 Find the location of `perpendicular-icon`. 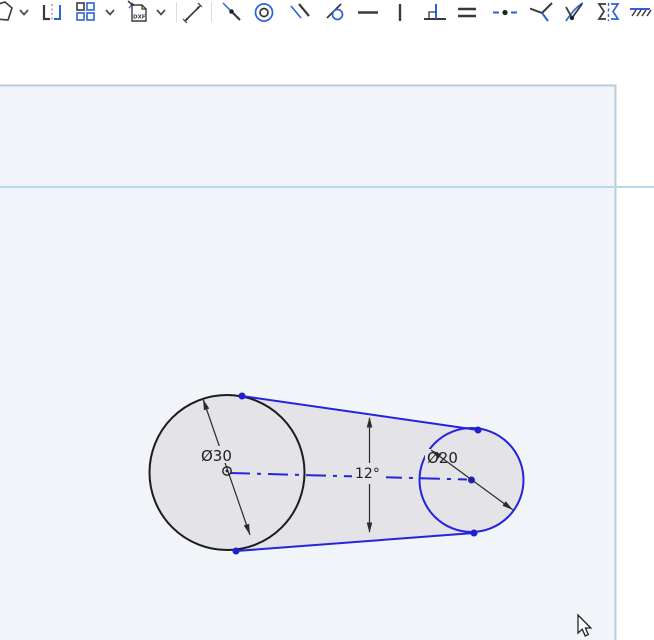

perpendicular-icon is located at coordinates (435, 12).